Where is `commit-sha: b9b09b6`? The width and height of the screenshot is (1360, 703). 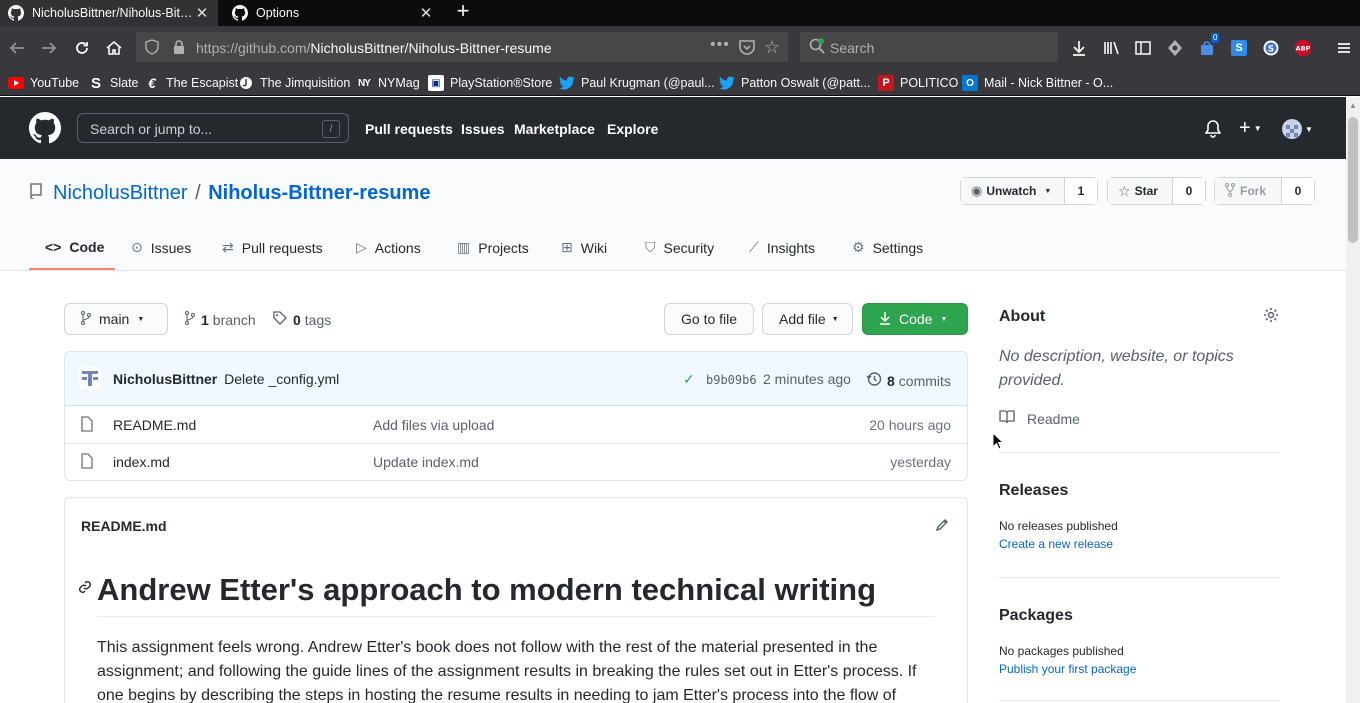 commit-sha: b9b09b6 is located at coordinates (731, 380).